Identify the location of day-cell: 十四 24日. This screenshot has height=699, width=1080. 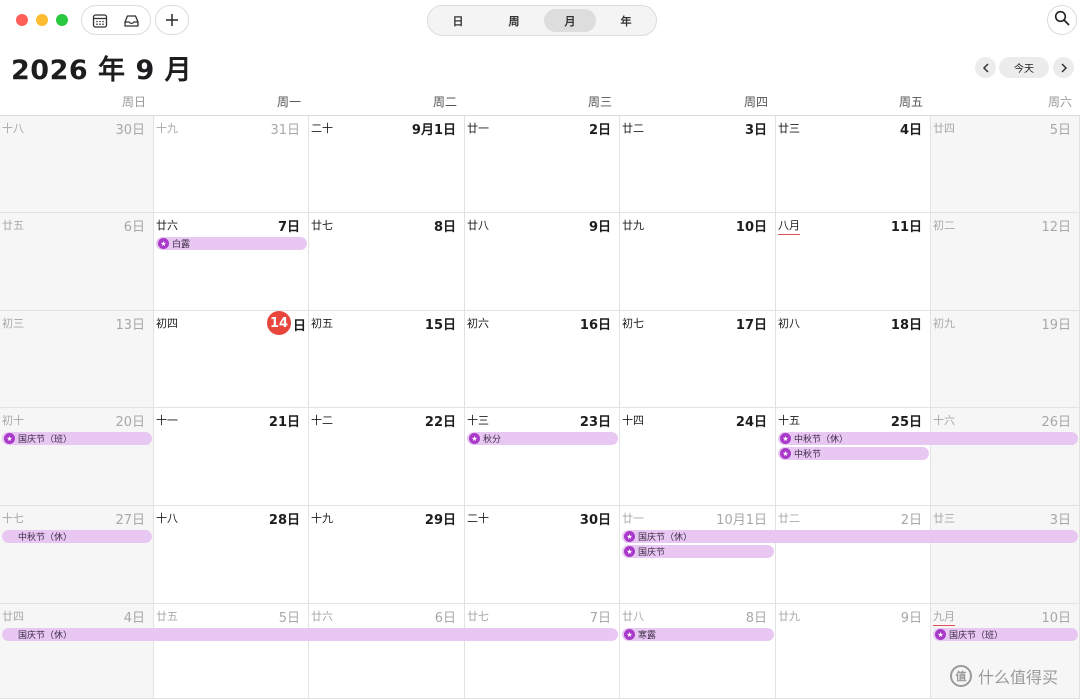
(698, 457).